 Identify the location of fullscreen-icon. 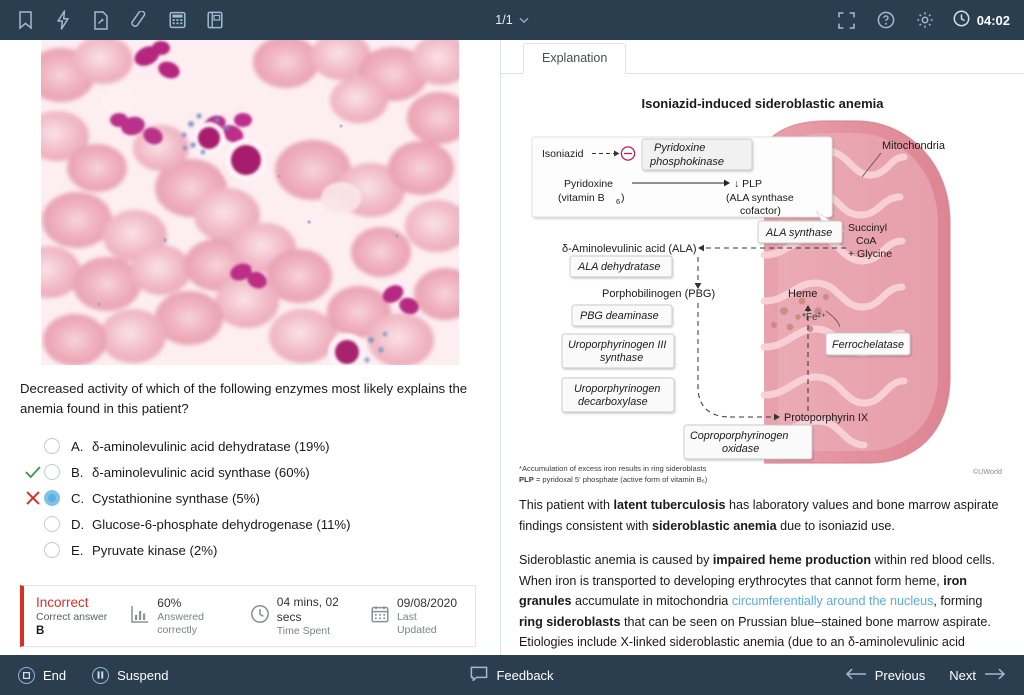
(847, 20).